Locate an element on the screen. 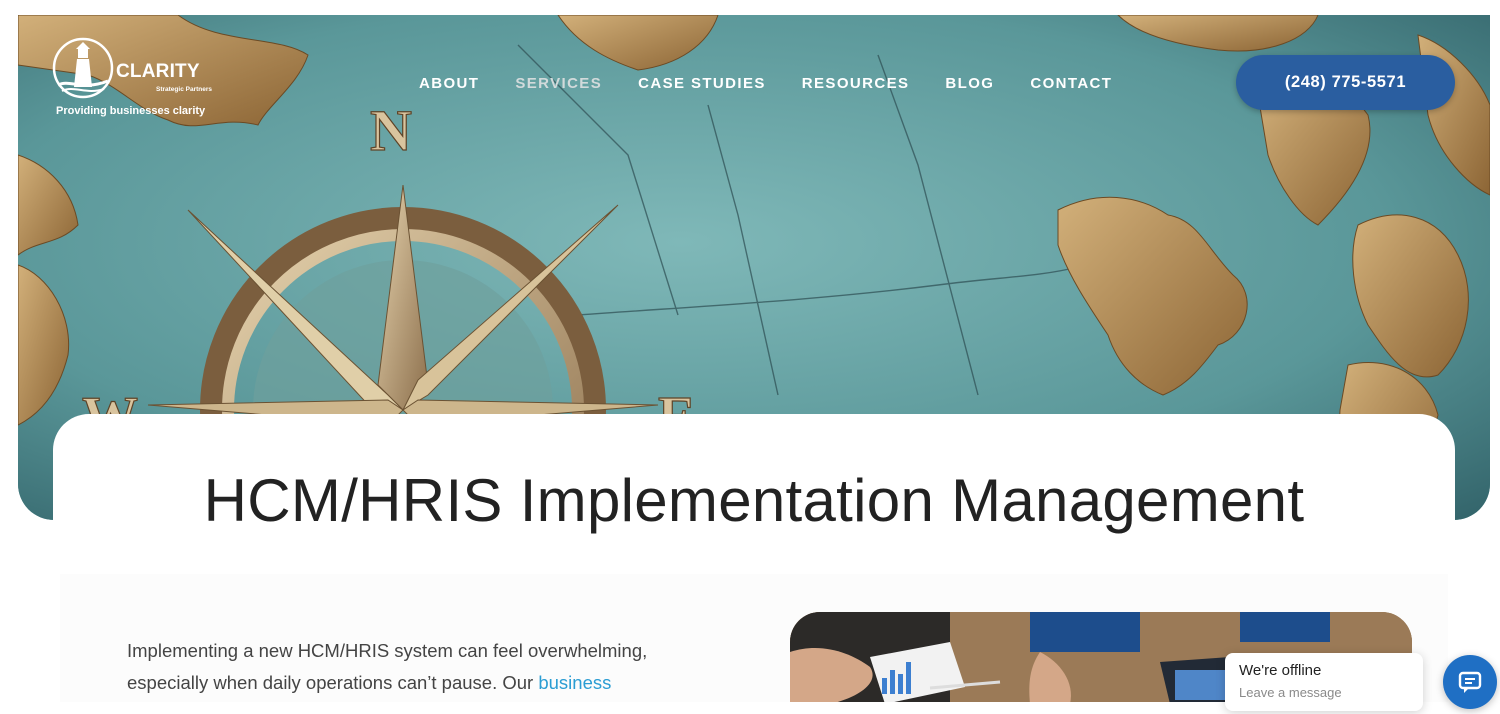  nav-services: SERVICES is located at coordinates (558, 83).